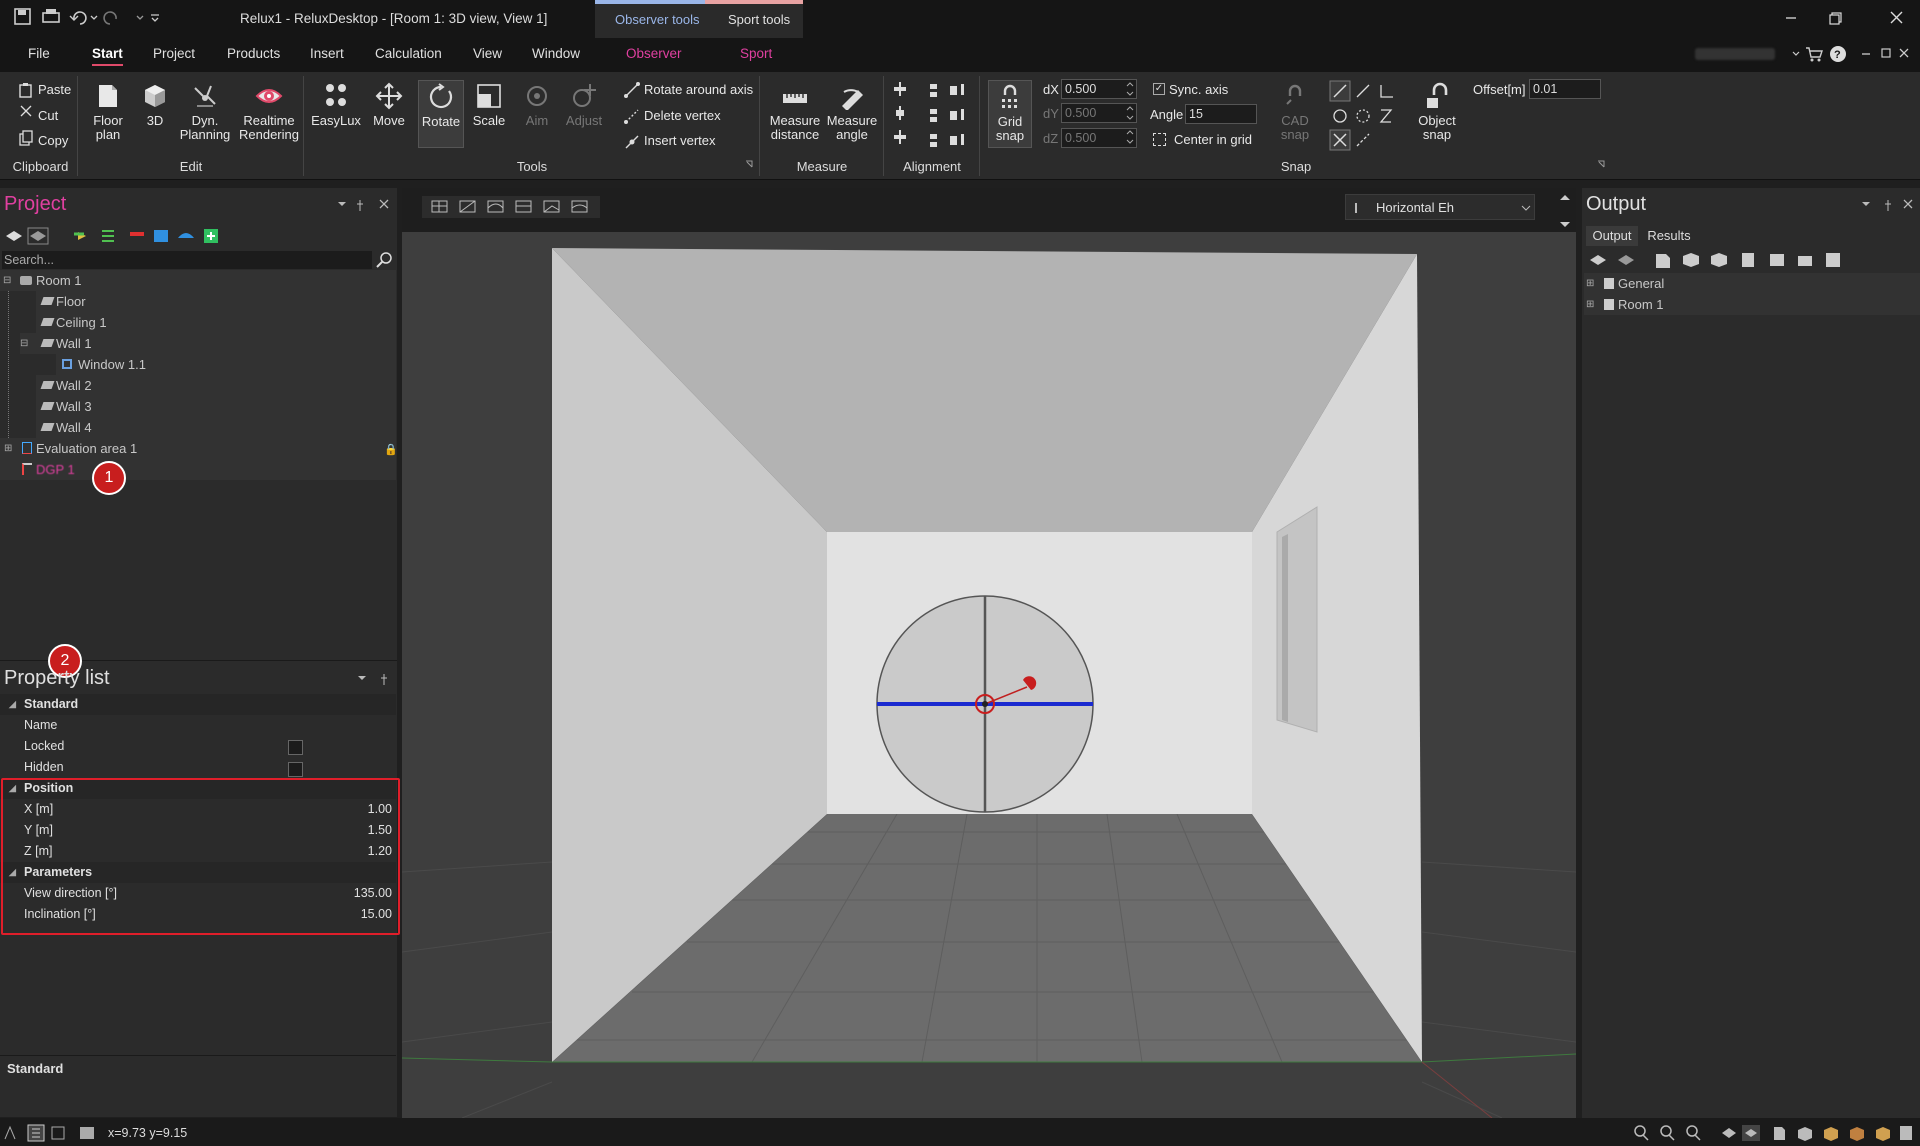 The width and height of the screenshot is (1920, 1146). Describe the element at coordinates (1774, 1133) in the screenshot. I see `status-right-icons` at that location.